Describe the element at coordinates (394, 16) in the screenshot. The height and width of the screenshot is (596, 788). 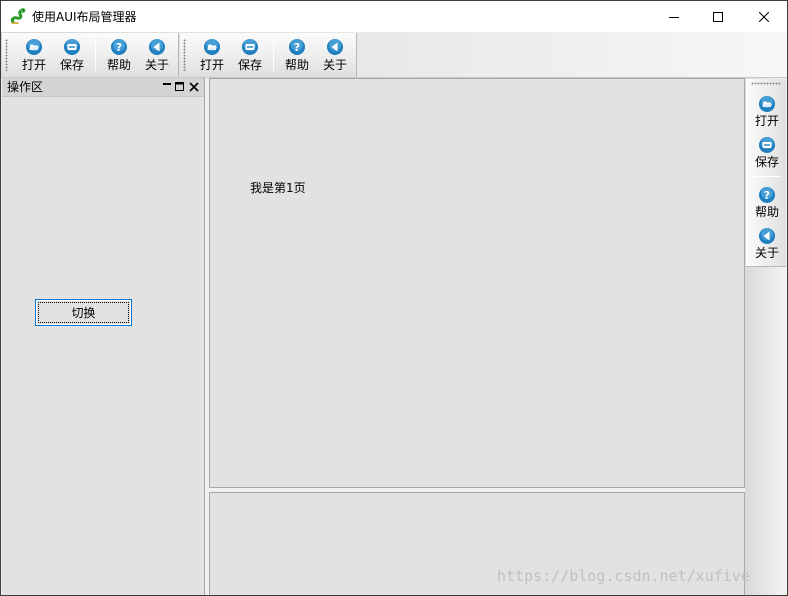
I see `title-bar: 使用AUI布局管理器` at that location.